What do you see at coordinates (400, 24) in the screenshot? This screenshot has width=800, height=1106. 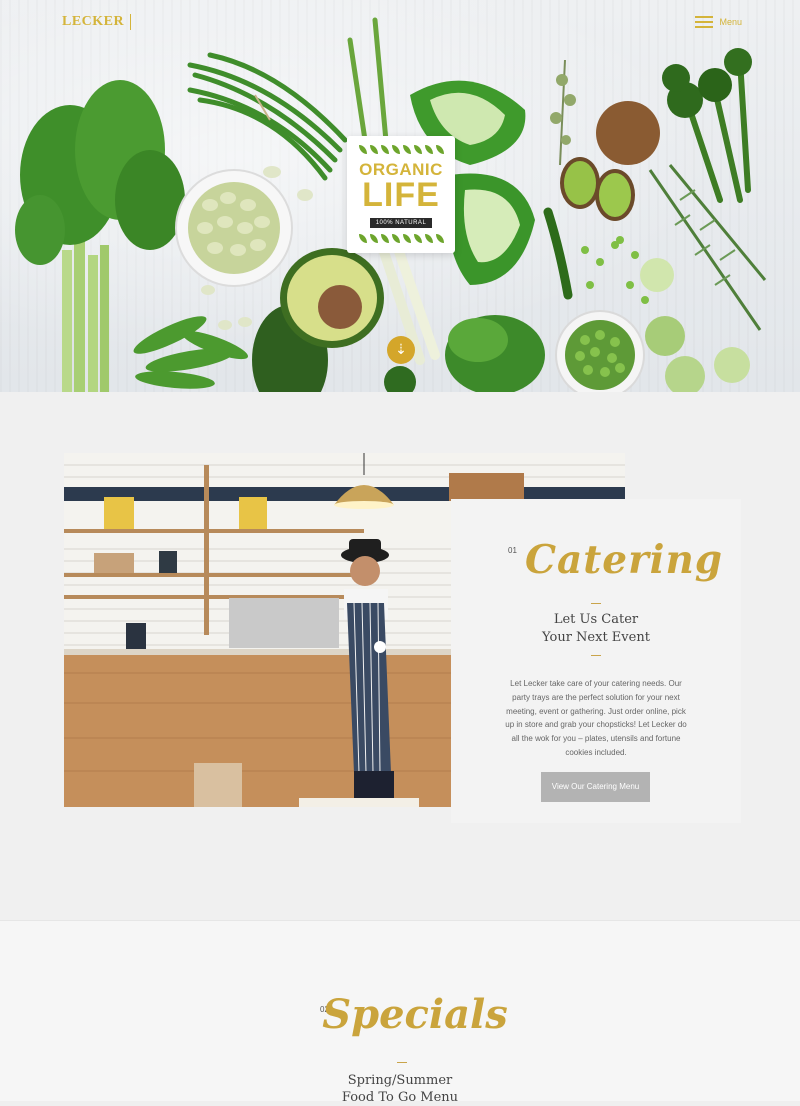 I see `top-navbar: LECKER Menu` at bounding box center [400, 24].